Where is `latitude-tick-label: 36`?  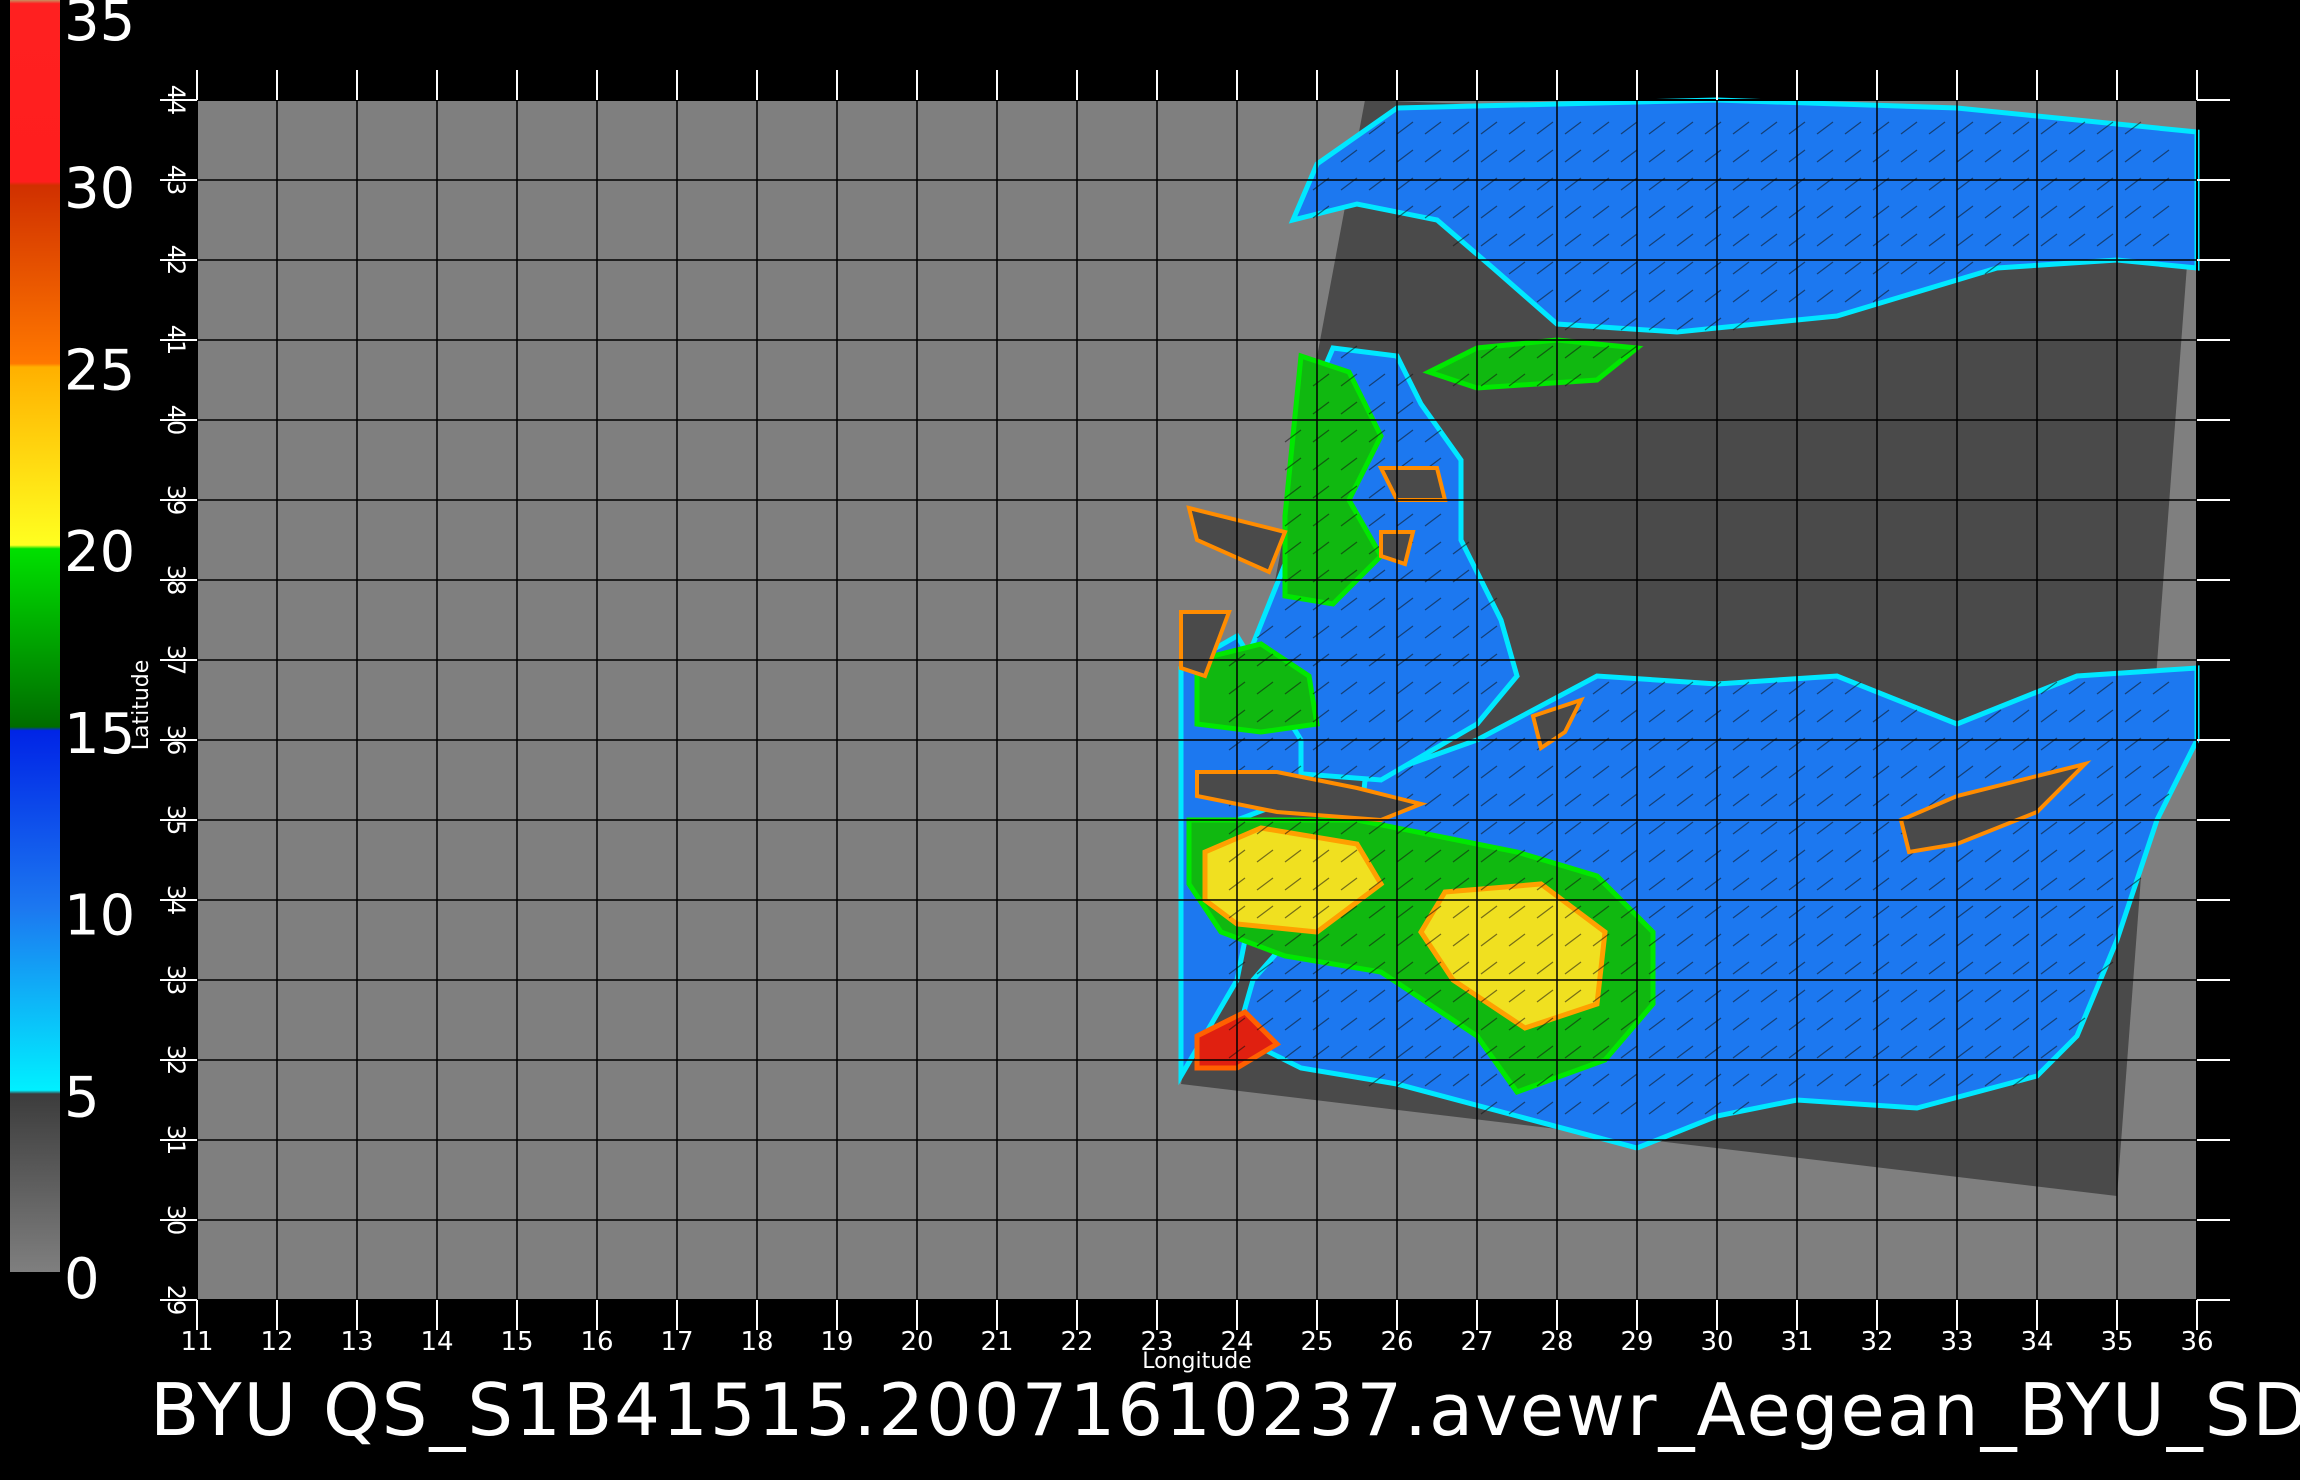
latitude-tick-label: 36 is located at coordinates (176, 740).